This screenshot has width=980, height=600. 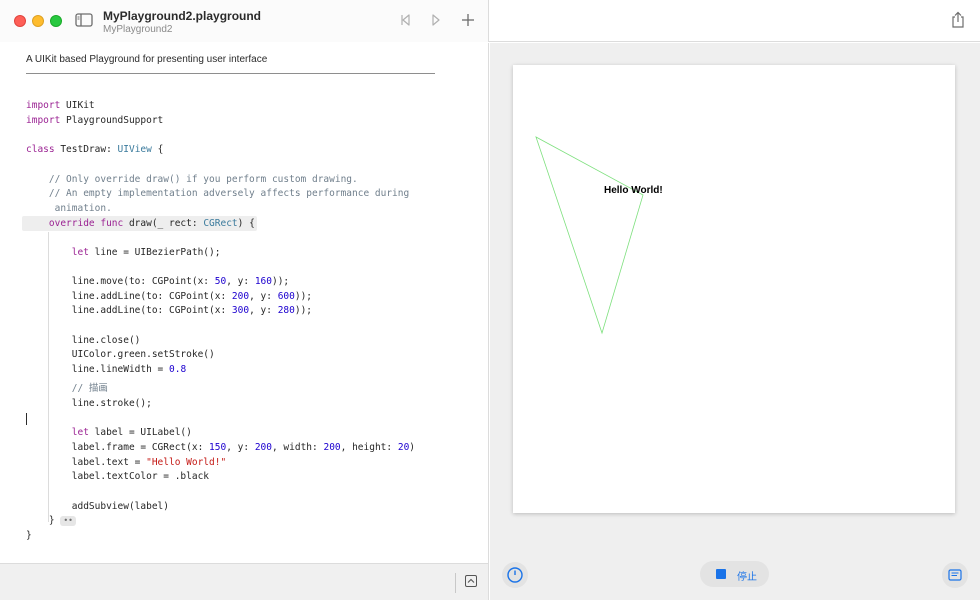 What do you see at coordinates (140, 223) in the screenshot?
I see `code-line-7: override func draw(_ rect: CGRect) {` at bounding box center [140, 223].